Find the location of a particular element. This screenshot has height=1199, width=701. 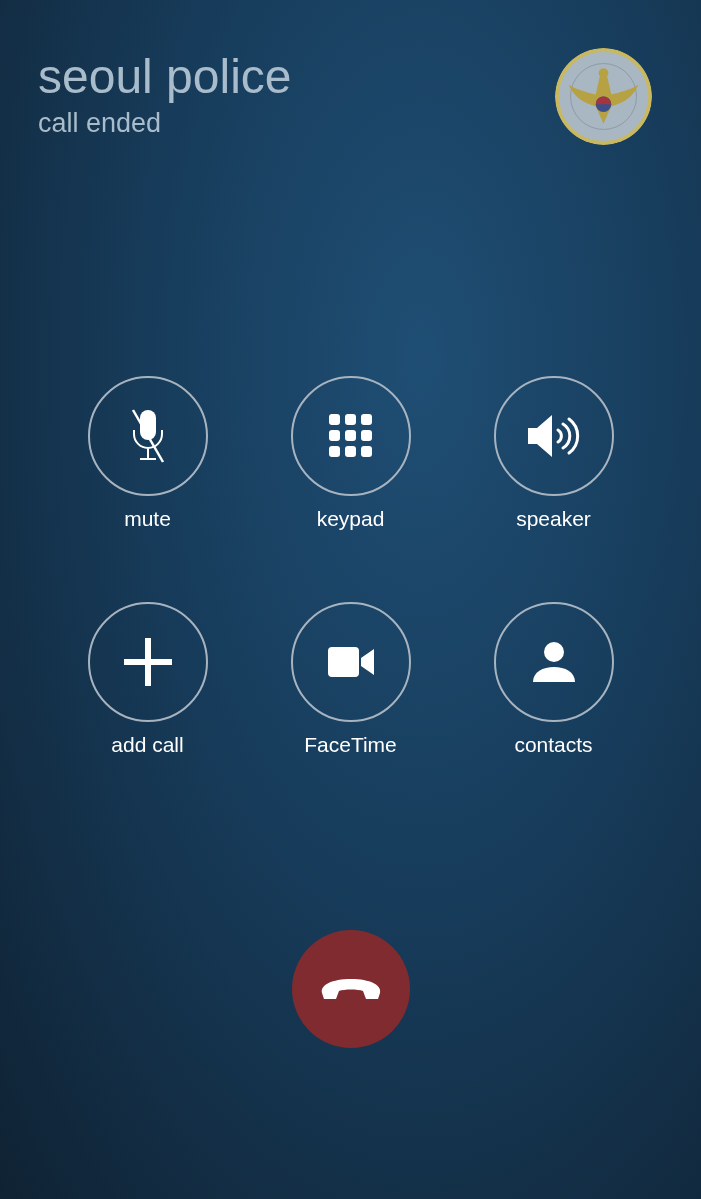

person-icon is located at coordinates (553, 662).